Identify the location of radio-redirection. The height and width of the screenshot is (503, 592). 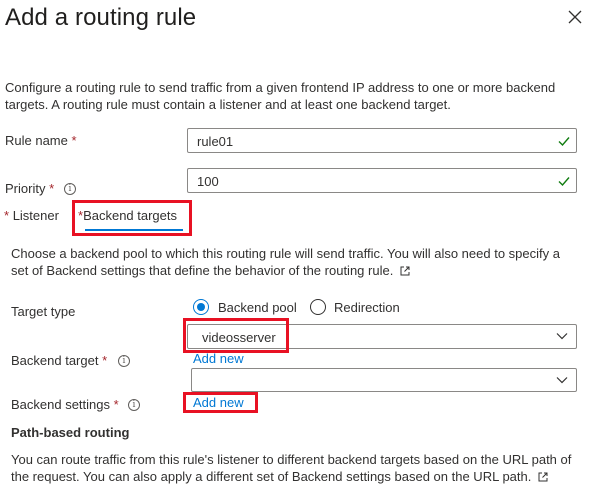
(318, 307).